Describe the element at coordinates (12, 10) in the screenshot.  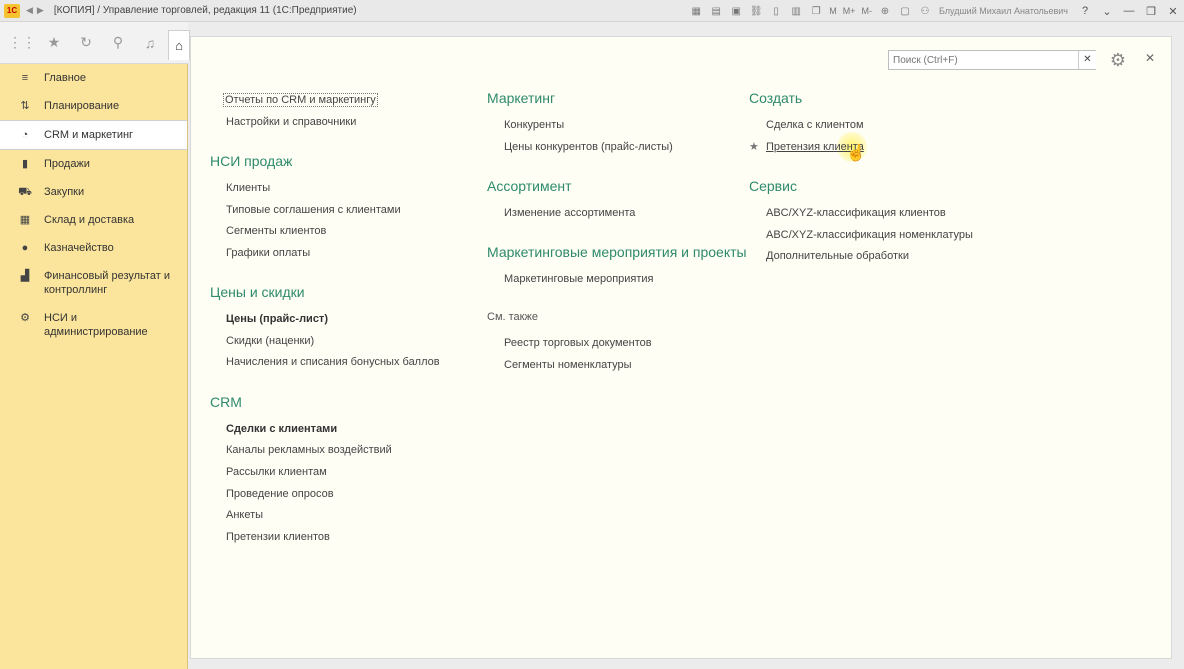
I see `app-logo: 1С` at that location.